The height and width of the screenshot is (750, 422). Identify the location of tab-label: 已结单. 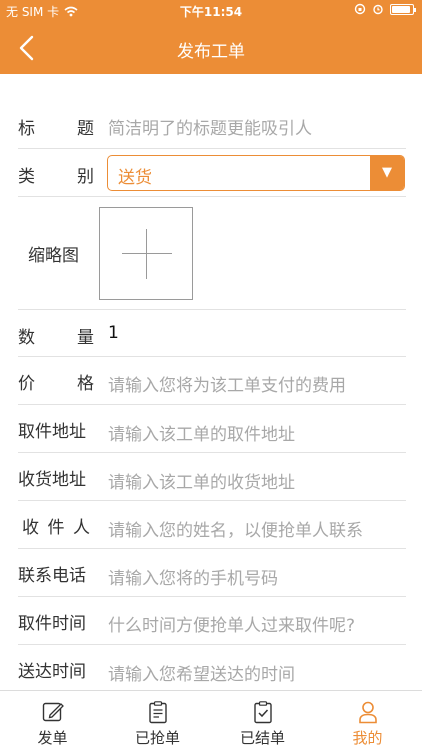
(262, 738).